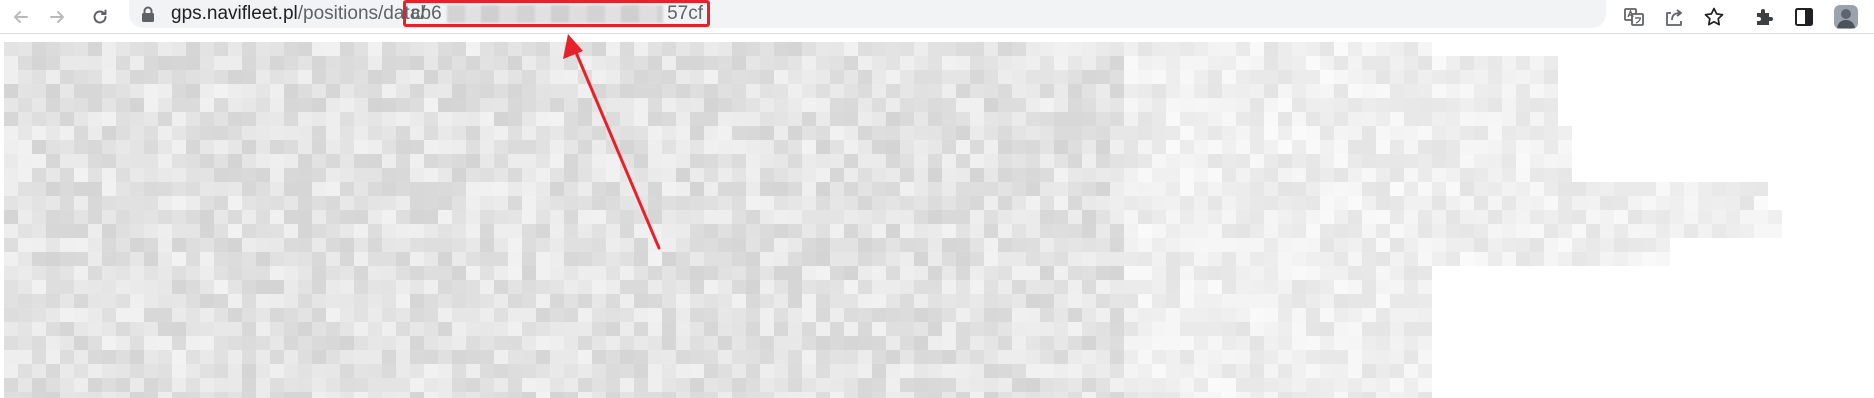 This screenshot has width=1874, height=398. I want to click on back-button, so click(21, 17).